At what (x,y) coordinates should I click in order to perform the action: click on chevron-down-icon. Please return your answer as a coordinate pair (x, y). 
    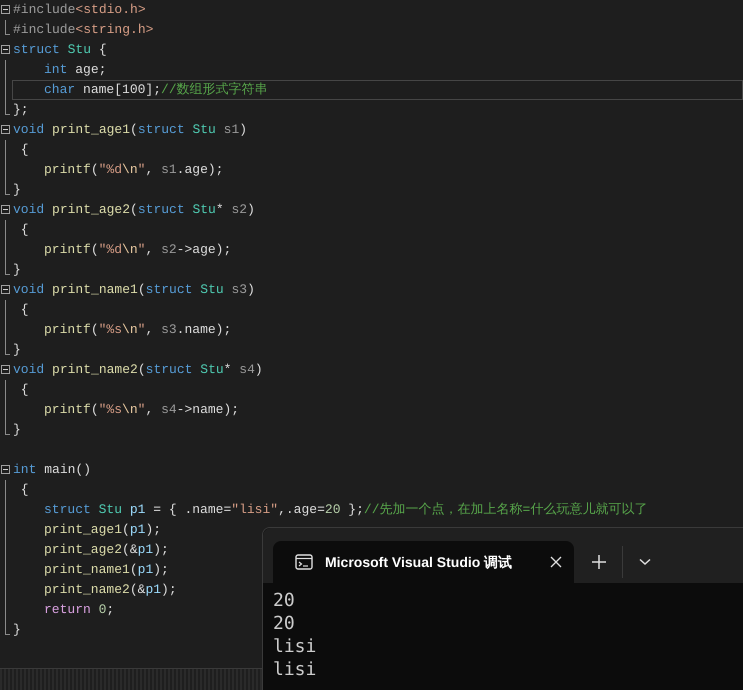
    Looking at the image, I should click on (645, 562).